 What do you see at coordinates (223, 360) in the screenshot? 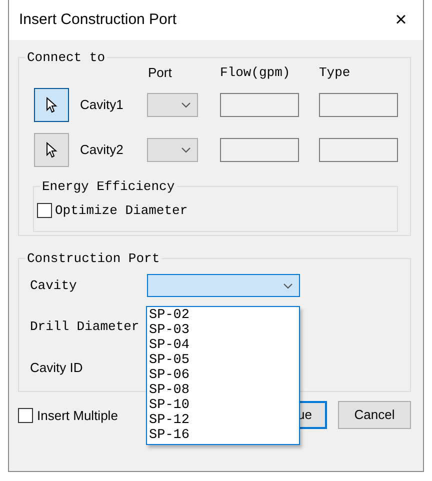
I see `dropdown-option: SP-05` at bounding box center [223, 360].